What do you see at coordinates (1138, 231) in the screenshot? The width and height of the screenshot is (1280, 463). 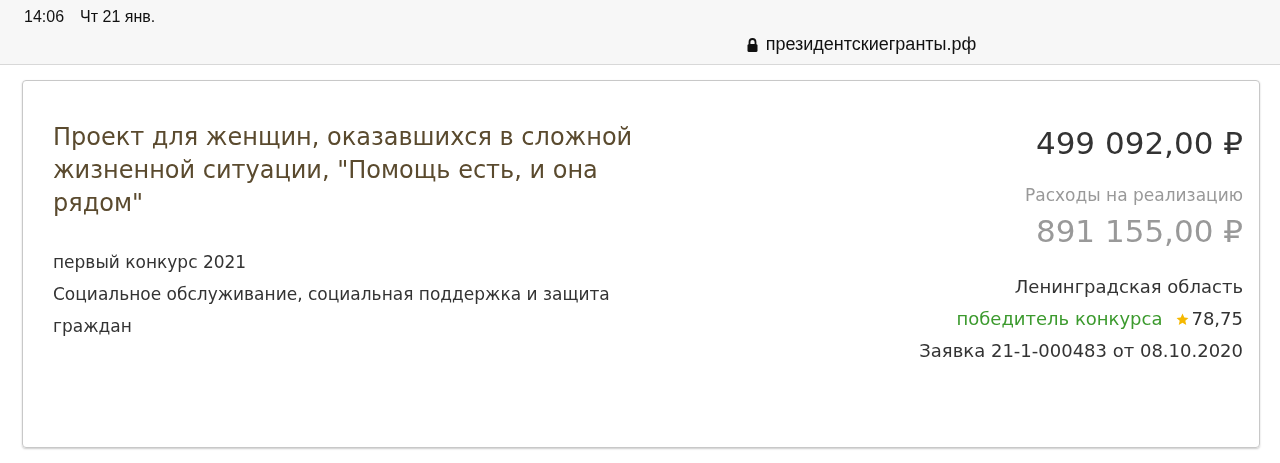 I see `expenses-amount: 891 155,00 ₽` at bounding box center [1138, 231].